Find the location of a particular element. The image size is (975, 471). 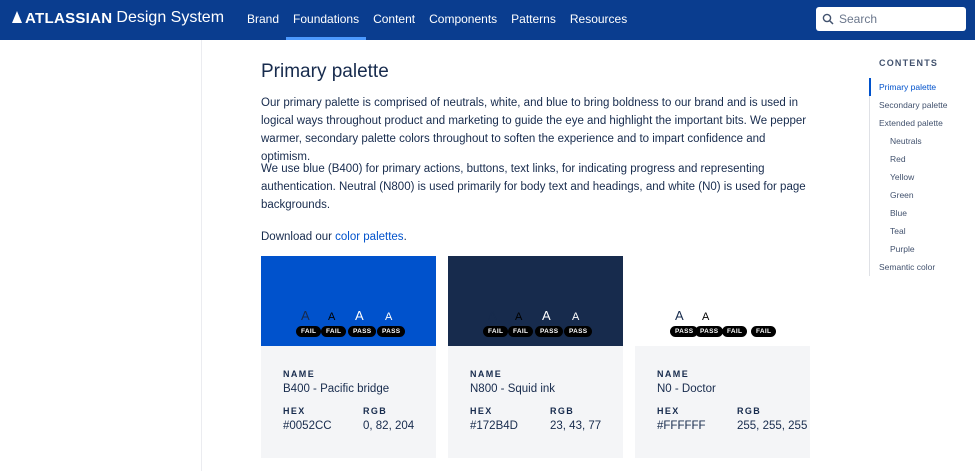

toc-extended-palette: Extended palette is located at coordinates (911, 123).